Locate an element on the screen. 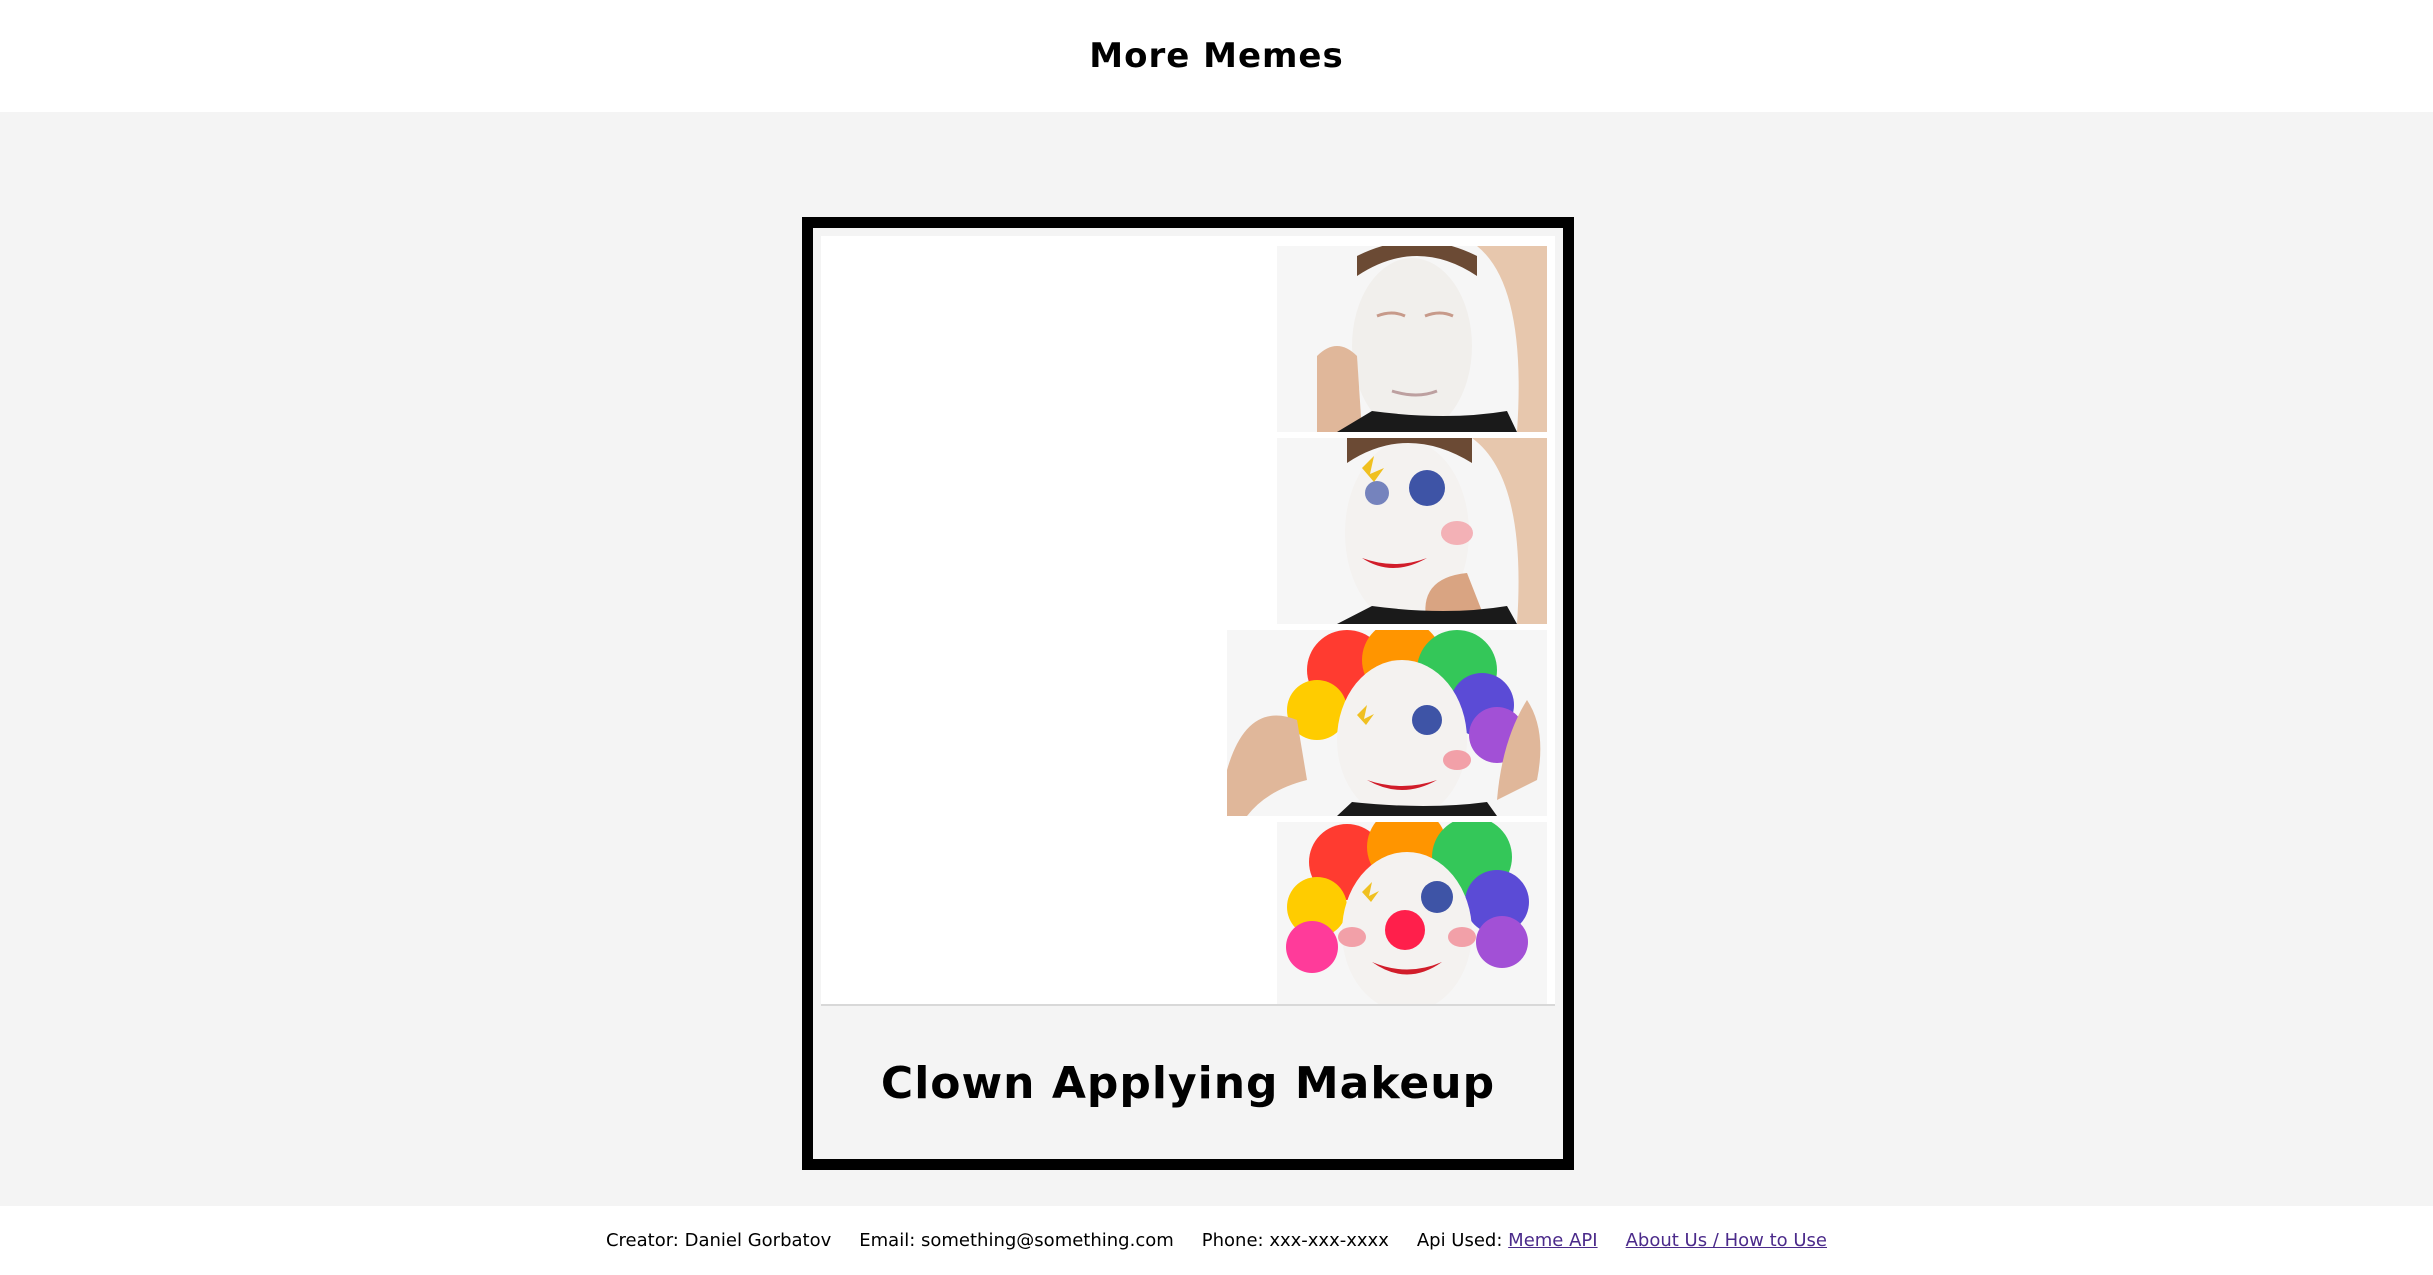 The image size is (2433, 1275). about-us-link: About Us / How to Use is located at coordinates (1726, 1240).